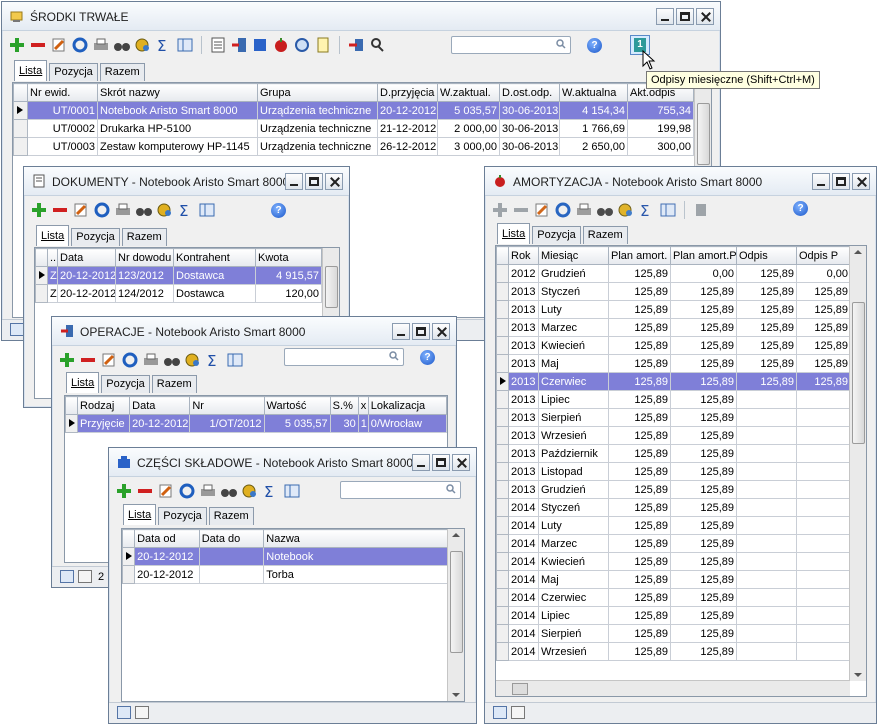 This screenshot has height=726, width=879. I want to click on column-header: D.ost.odp., so click(529, 92).